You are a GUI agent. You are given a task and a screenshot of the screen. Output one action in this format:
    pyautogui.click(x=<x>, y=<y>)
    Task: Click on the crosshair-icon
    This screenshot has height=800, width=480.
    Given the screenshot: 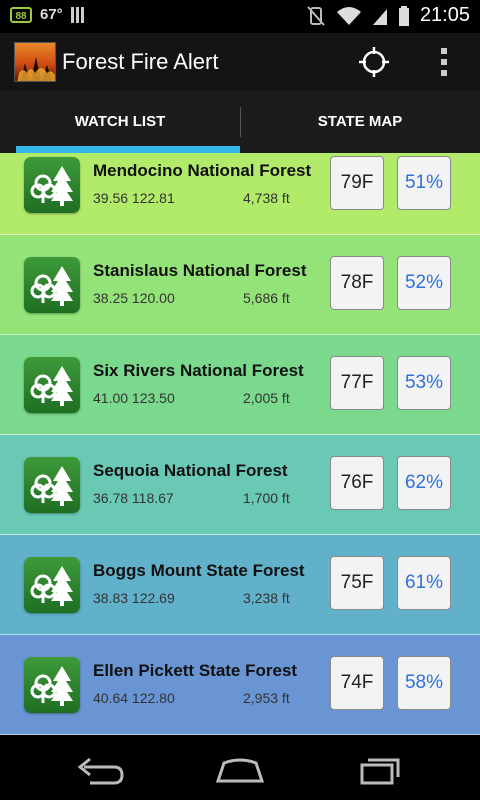 What is the action you would take?
    pyautogui.click(x=374, y=62)
    